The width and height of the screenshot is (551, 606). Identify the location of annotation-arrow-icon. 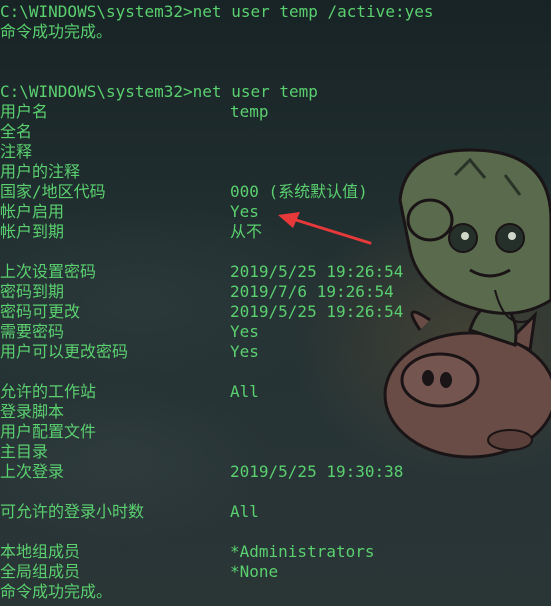
(325, 228).